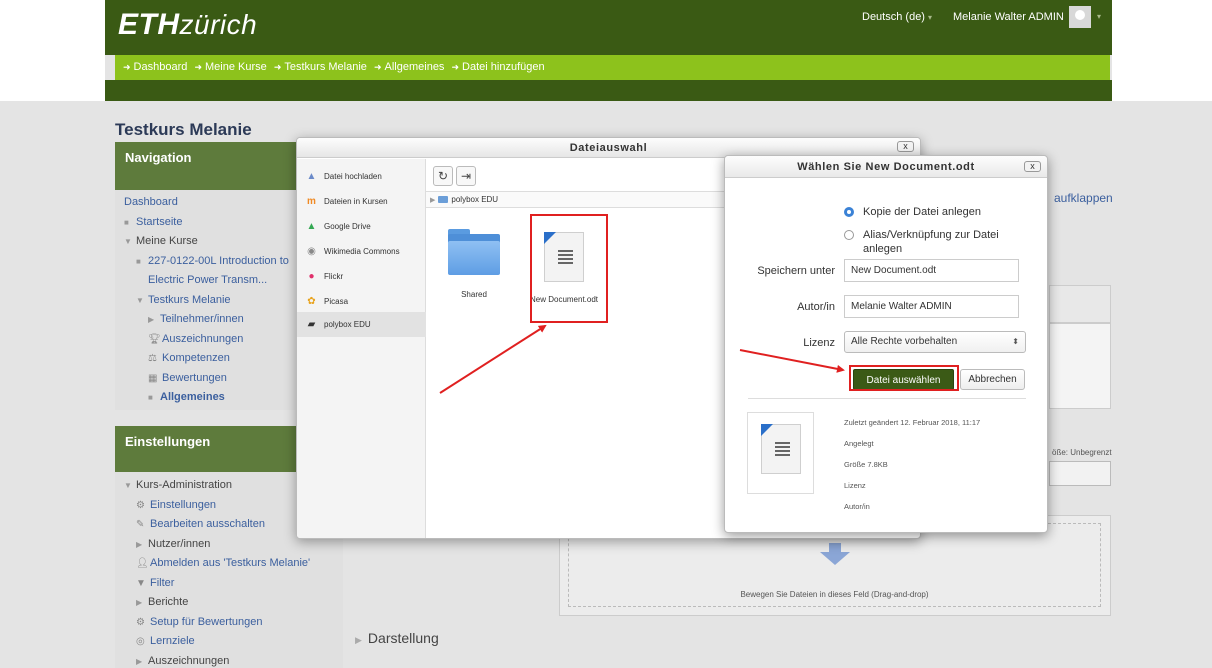 This screenshot has width=1212, height=668. Describe the element at coordinates (206, 320) in the screenshot. I see `nav-item-teilnehmer: ▶ Teilnehmer/innen` at that location.